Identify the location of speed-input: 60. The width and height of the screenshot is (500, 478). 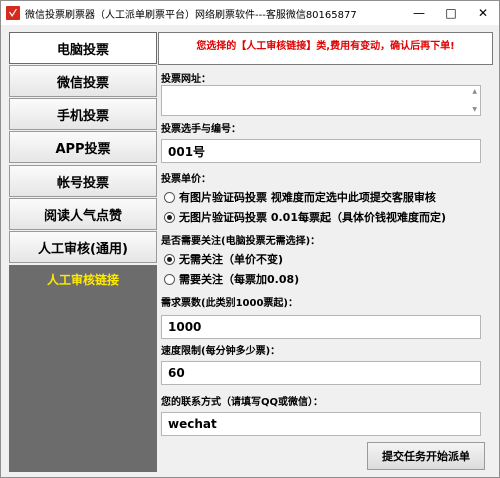
(321, 373).